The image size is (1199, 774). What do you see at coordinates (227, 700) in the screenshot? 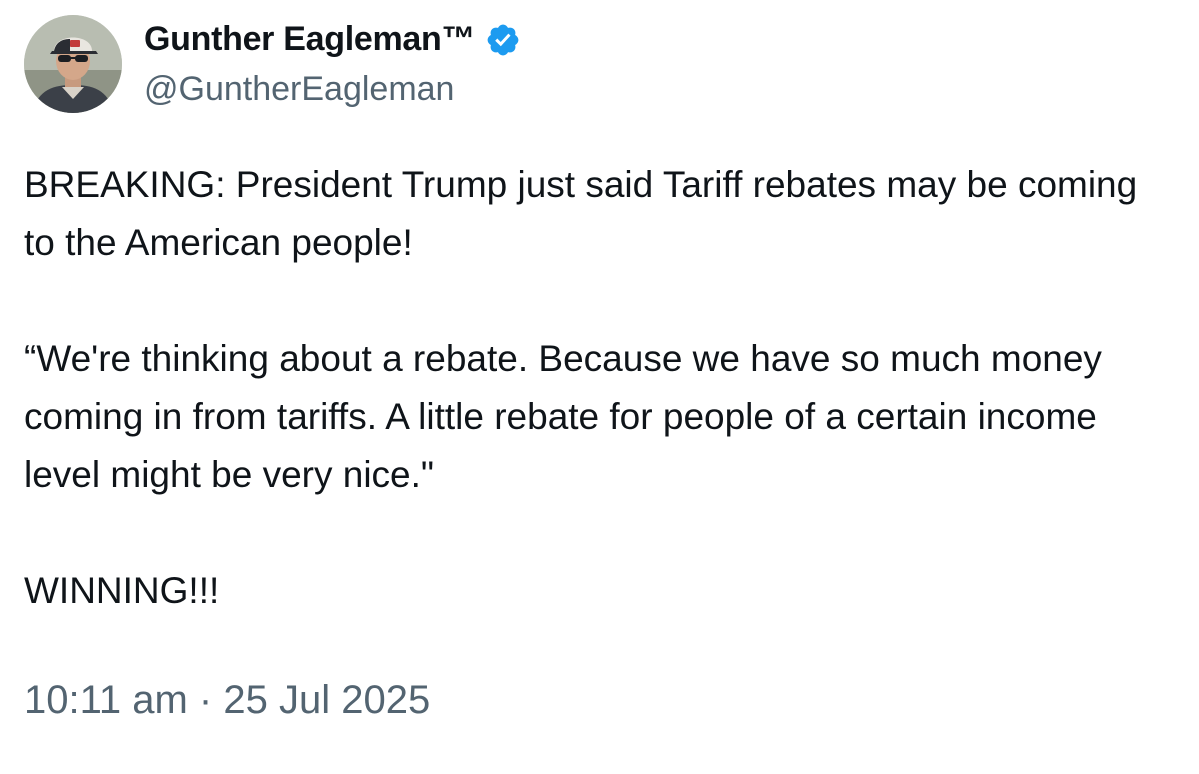
I see `tweet-timestamp: 10:11 am · 25 Jul 2025` at bounding box center [227, 700].